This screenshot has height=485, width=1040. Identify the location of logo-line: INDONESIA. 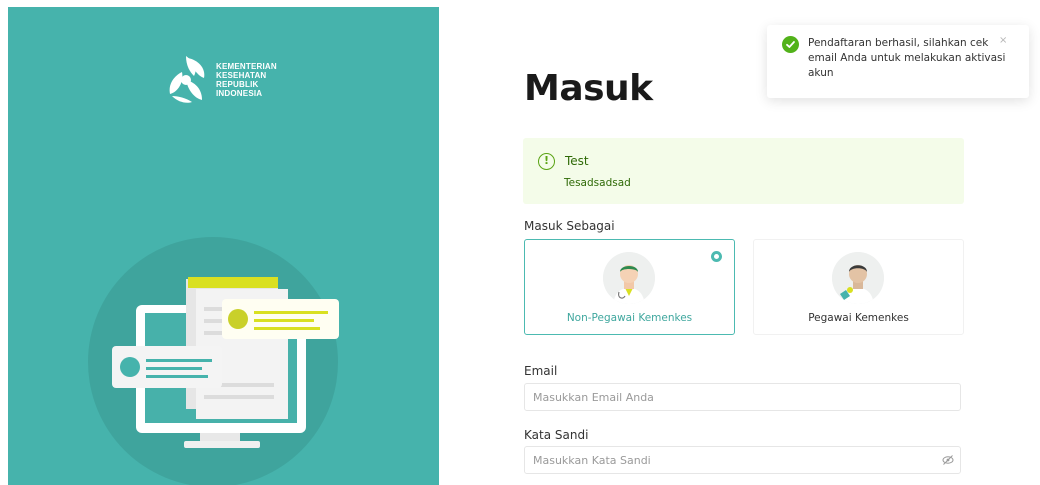
(239, 93).